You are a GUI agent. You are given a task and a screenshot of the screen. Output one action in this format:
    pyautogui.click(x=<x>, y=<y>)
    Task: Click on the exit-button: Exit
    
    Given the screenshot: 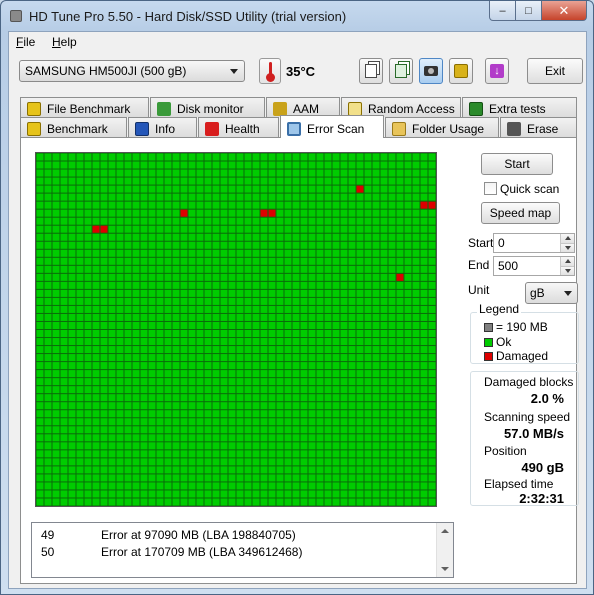 What is the action you would take?
    pyautogui.click(x=555, y=71)
    